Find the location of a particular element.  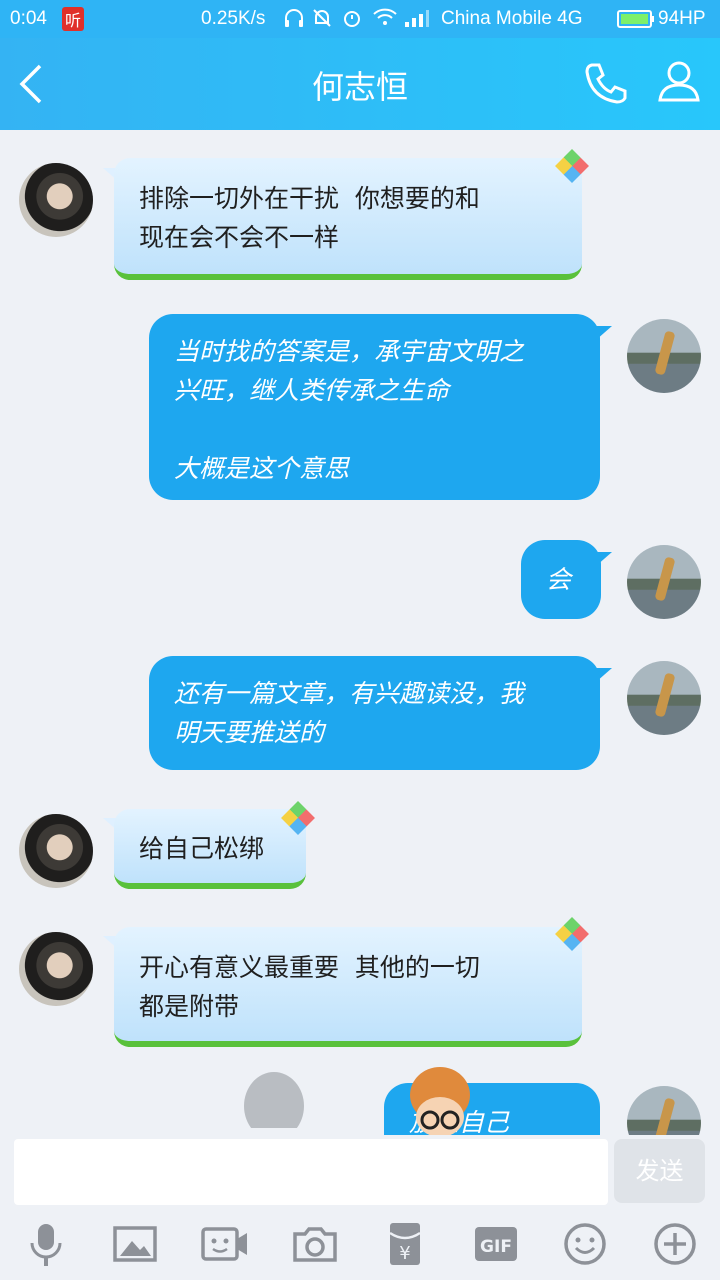

wifi-icon is located at coordinates (385, 20).